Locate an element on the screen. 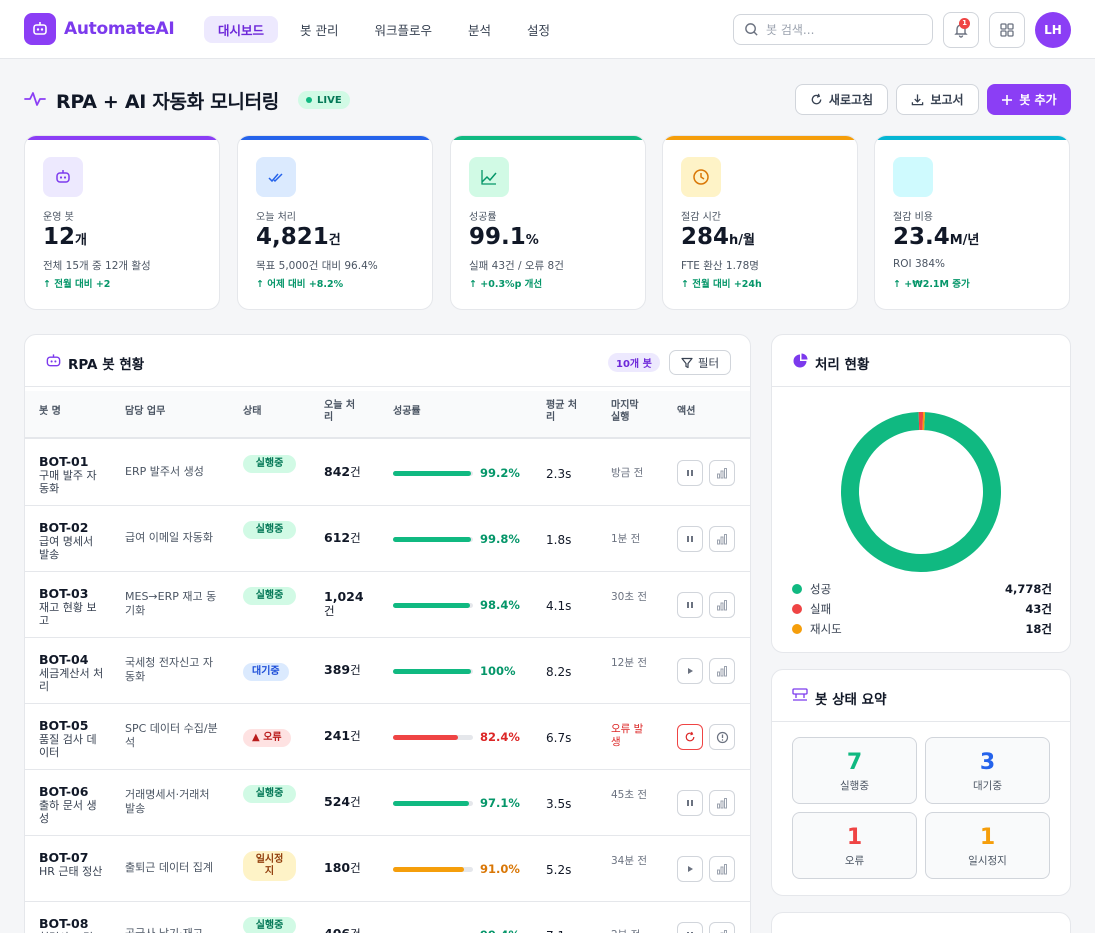 The height and width of the screenshot is (933, 1095). stat-card-saved-time: 절감 시간 284h/월 FTE 환산 1.78명 ↑ 전월 대비 +24h is located at coordinates (760, 222).